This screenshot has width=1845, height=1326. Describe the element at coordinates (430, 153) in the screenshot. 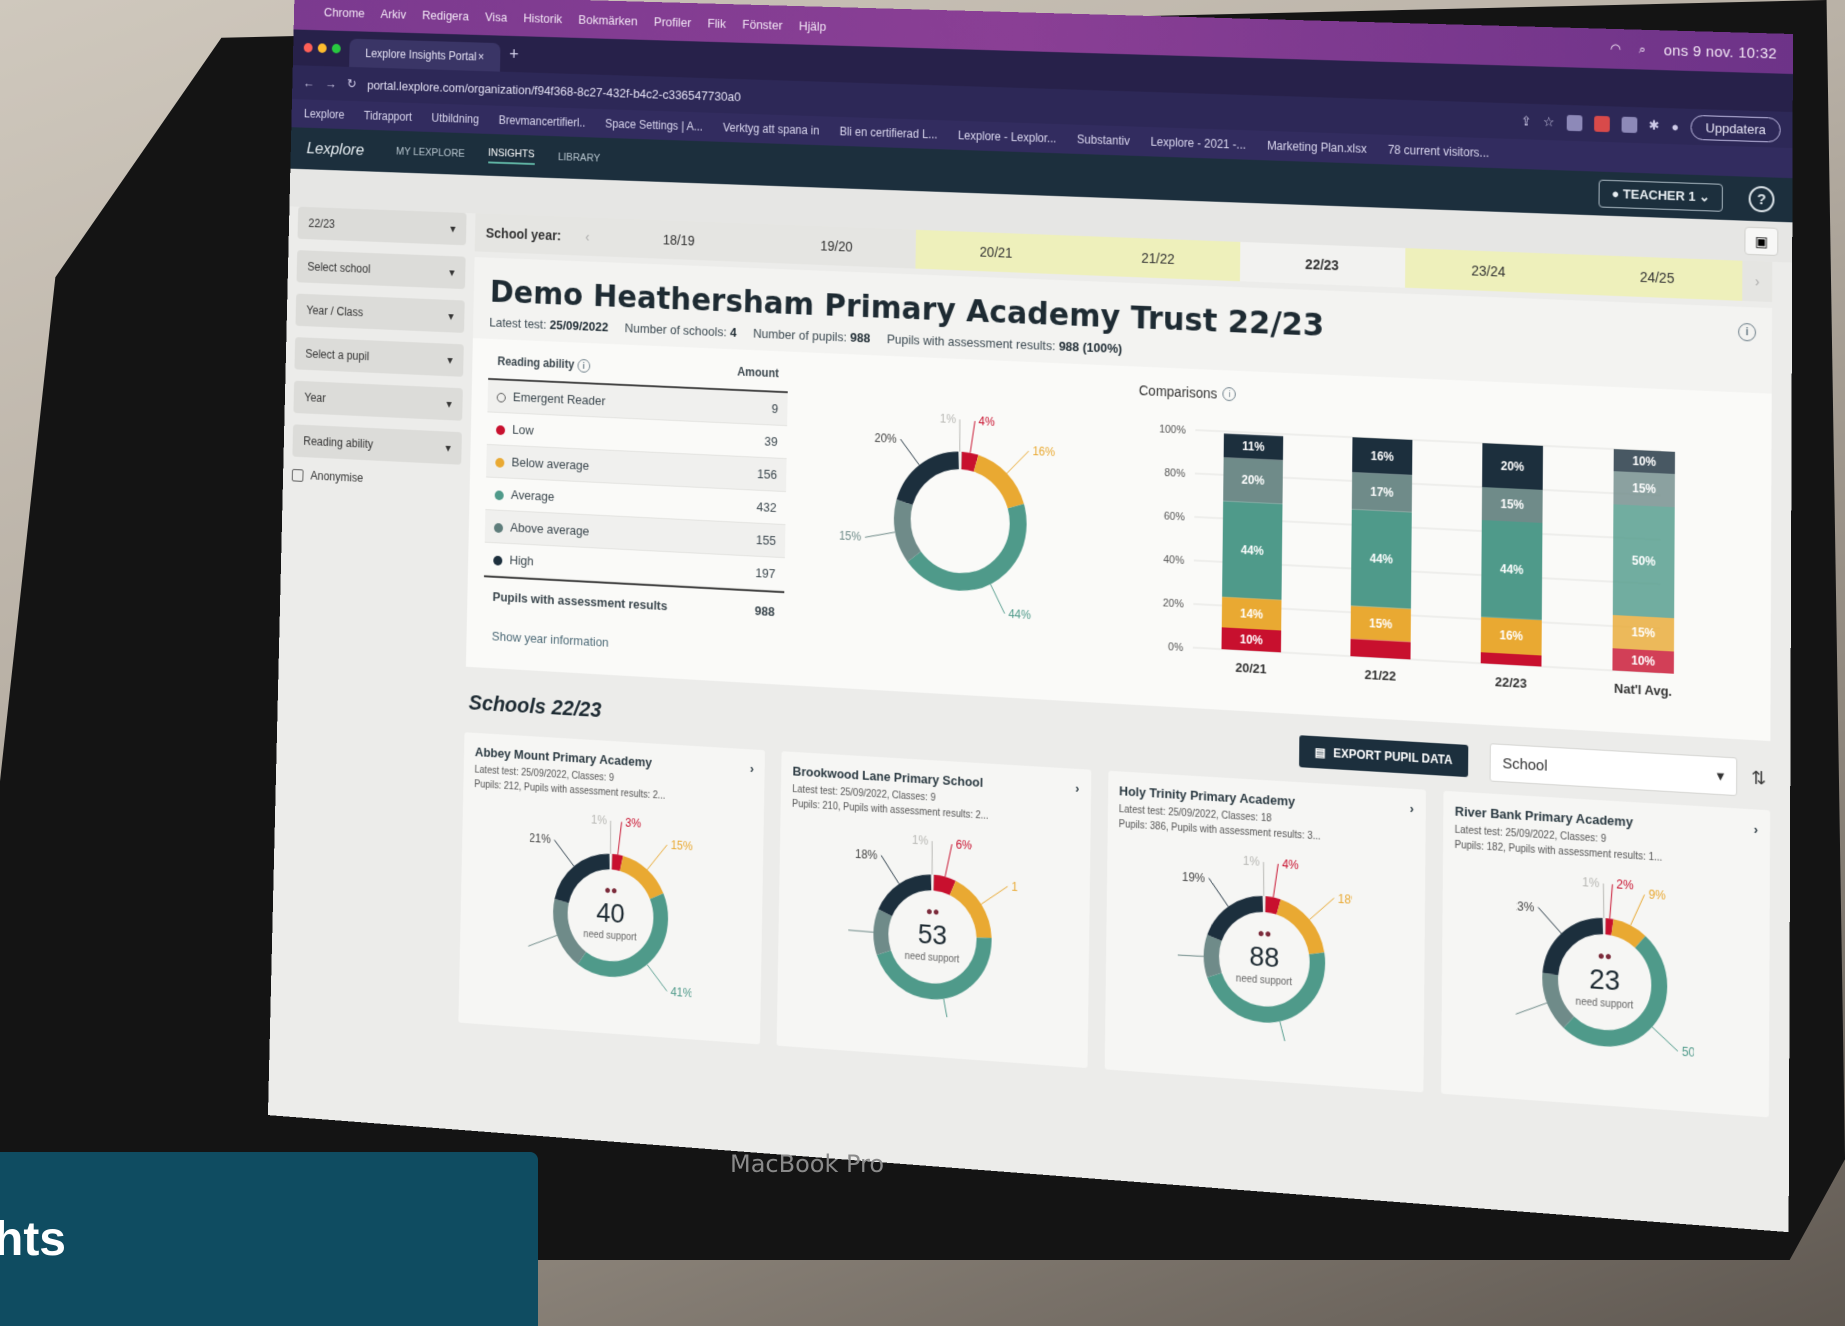

I see `nav-my-lexplore: MY LEXPLORE` at that location.